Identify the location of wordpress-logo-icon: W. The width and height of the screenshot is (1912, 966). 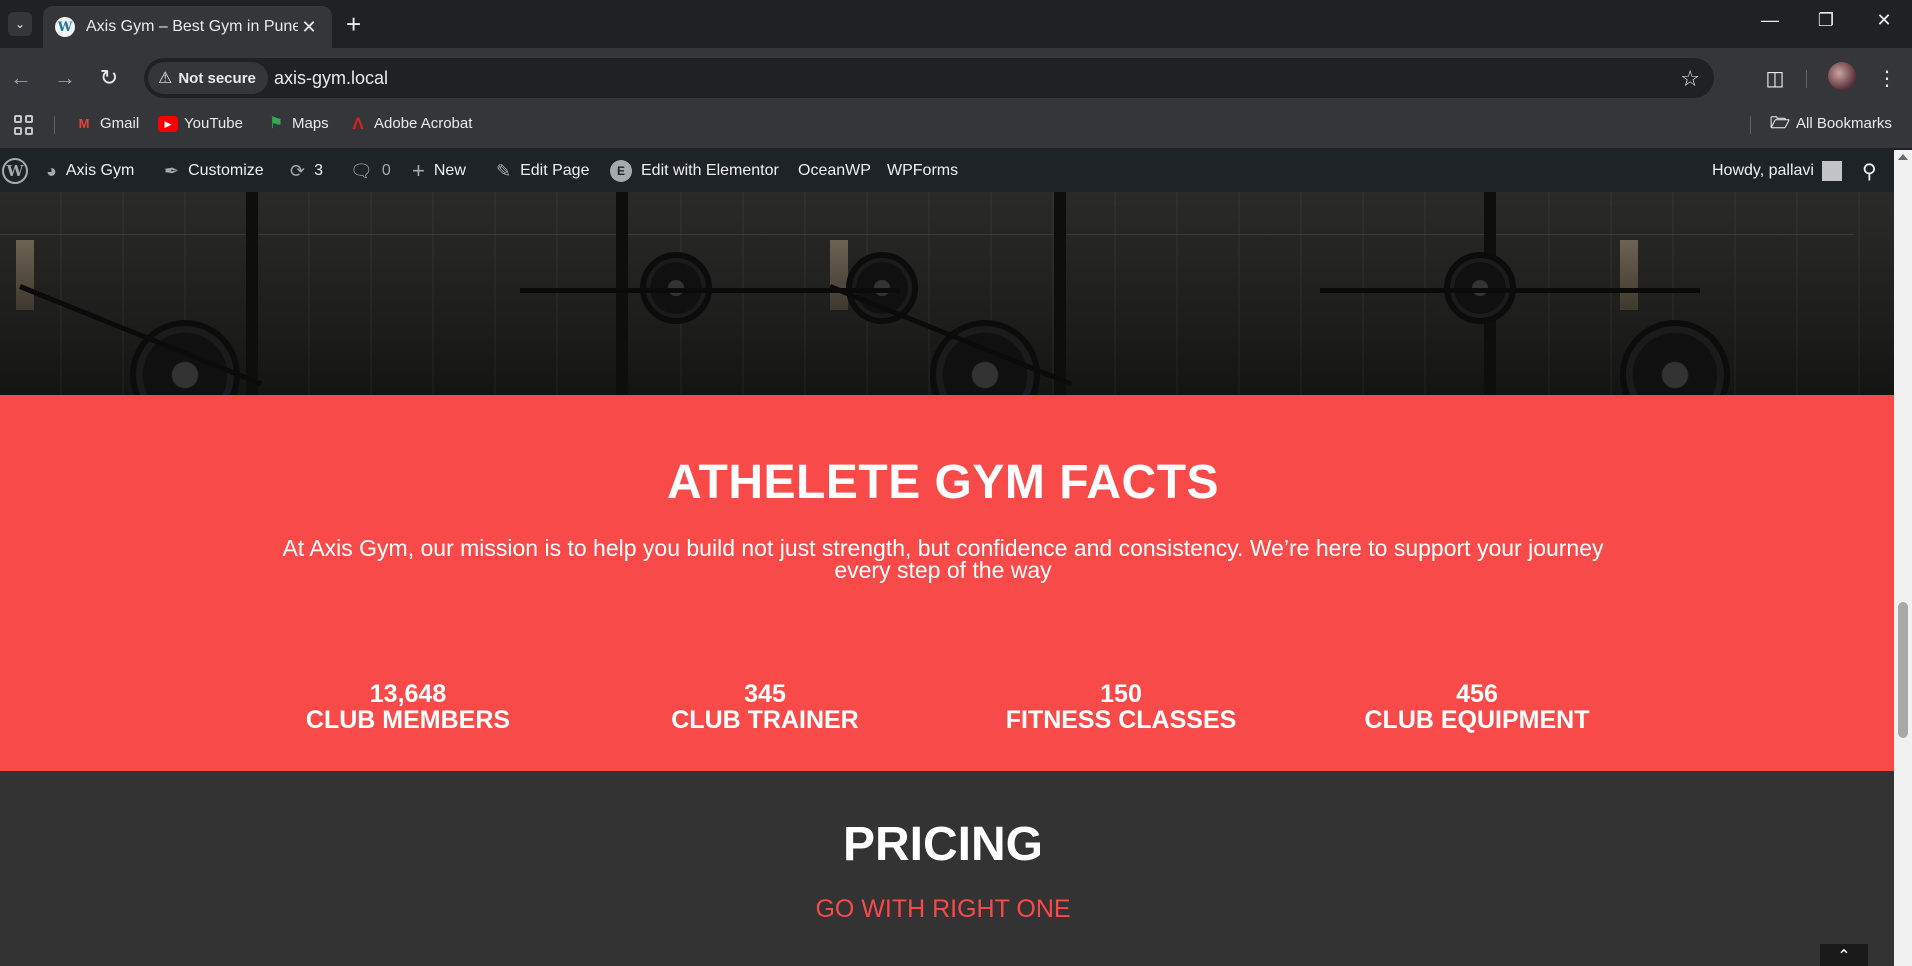
(15, 171).